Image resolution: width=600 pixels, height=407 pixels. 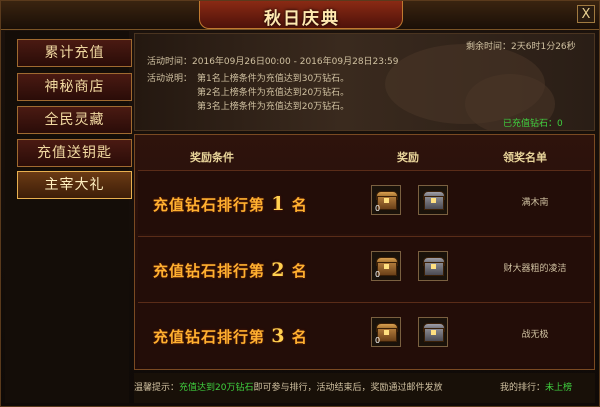 What do you see at coordinates (559, 388) in the screenshot?
I see `my-rank-value: 未上榜` at bounding box center [559, 388].